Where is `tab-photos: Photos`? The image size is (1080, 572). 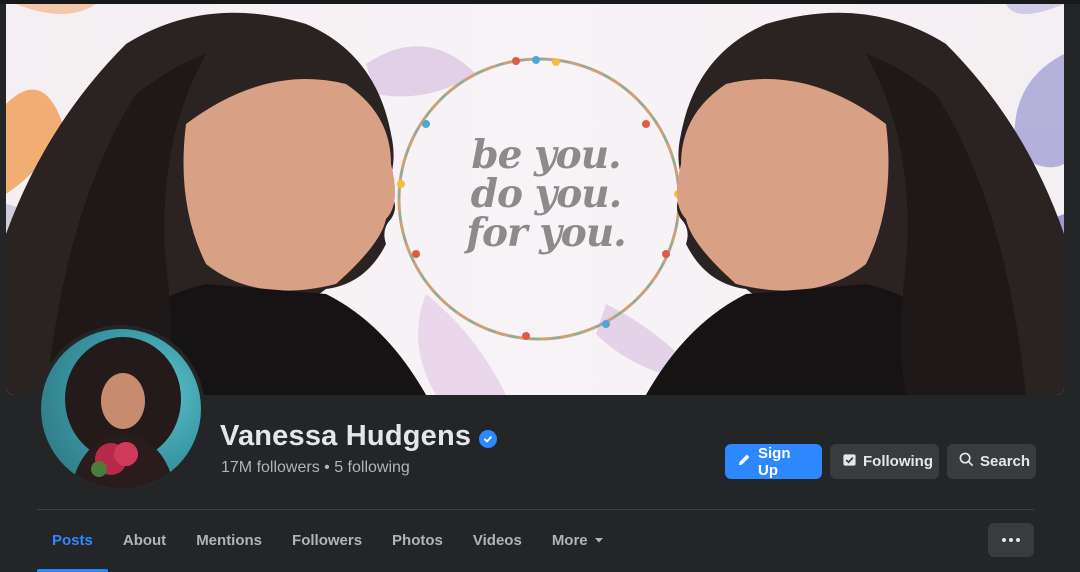 tab-photos: Photos is located at coordinates (417, 540).